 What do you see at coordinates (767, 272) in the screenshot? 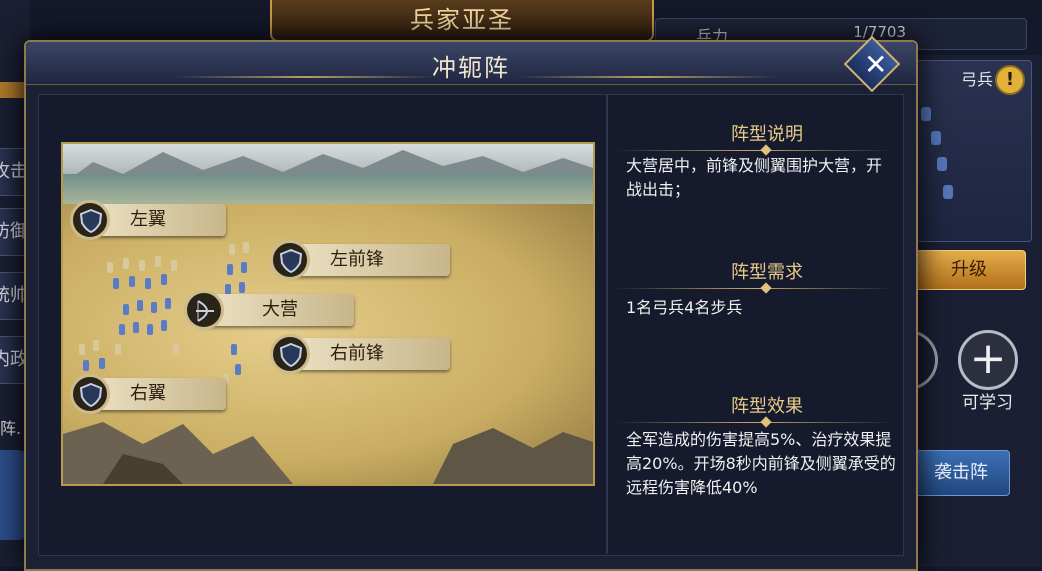
I see `requirement-heading: 阵型需求` at bounding box center [767, 272].